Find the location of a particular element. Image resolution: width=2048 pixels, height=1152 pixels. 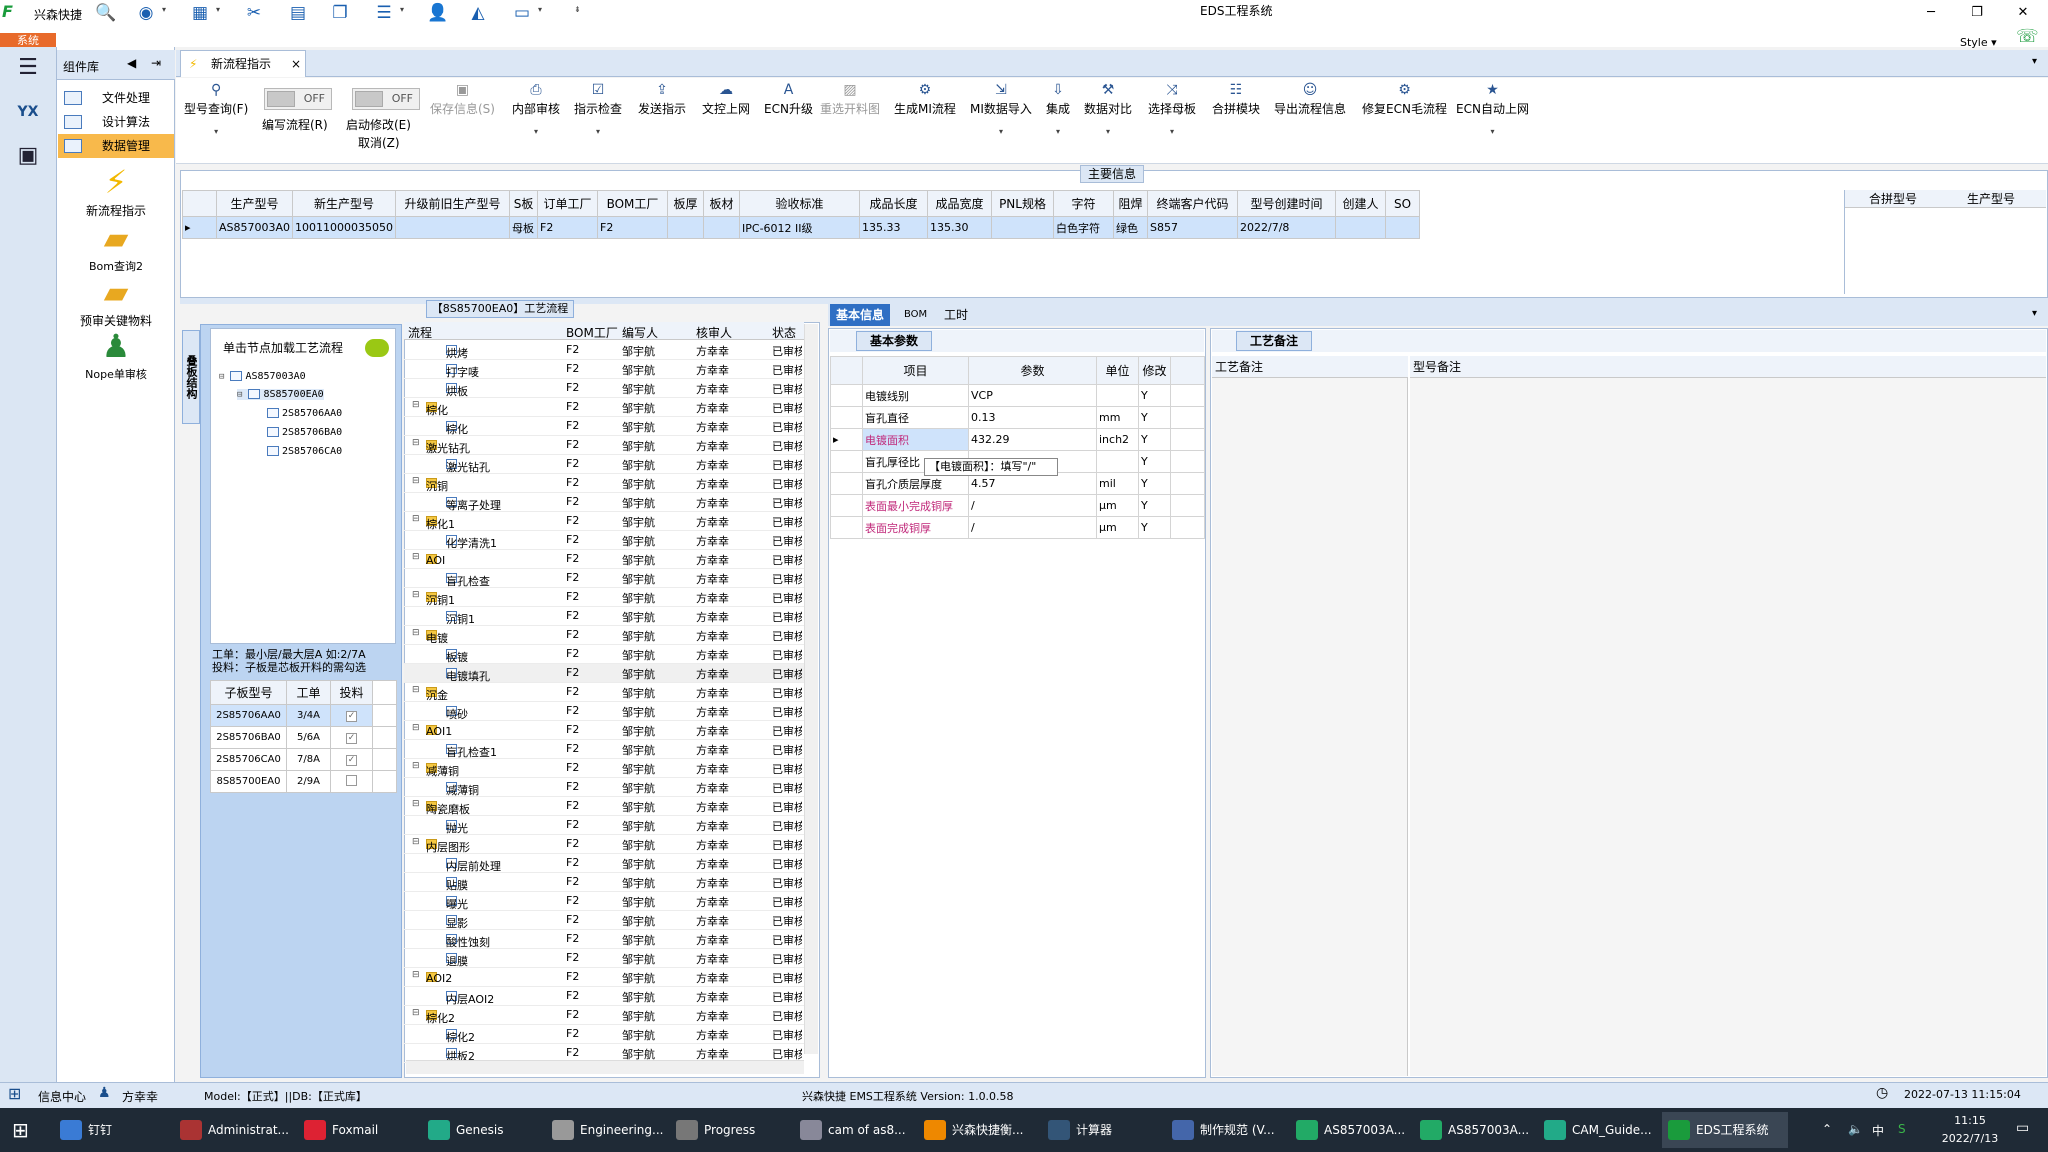

column-header: 投料 is located at coordinates (351, 692).